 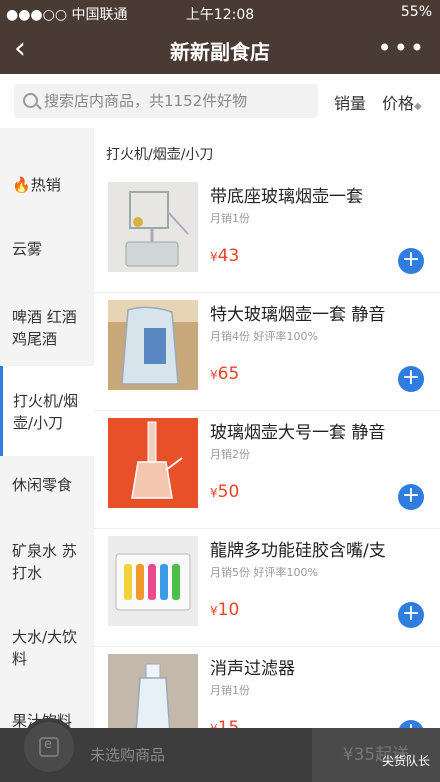 I want to click on product-sales: 月销4份 好评率100%, so click(x=264, y=336).